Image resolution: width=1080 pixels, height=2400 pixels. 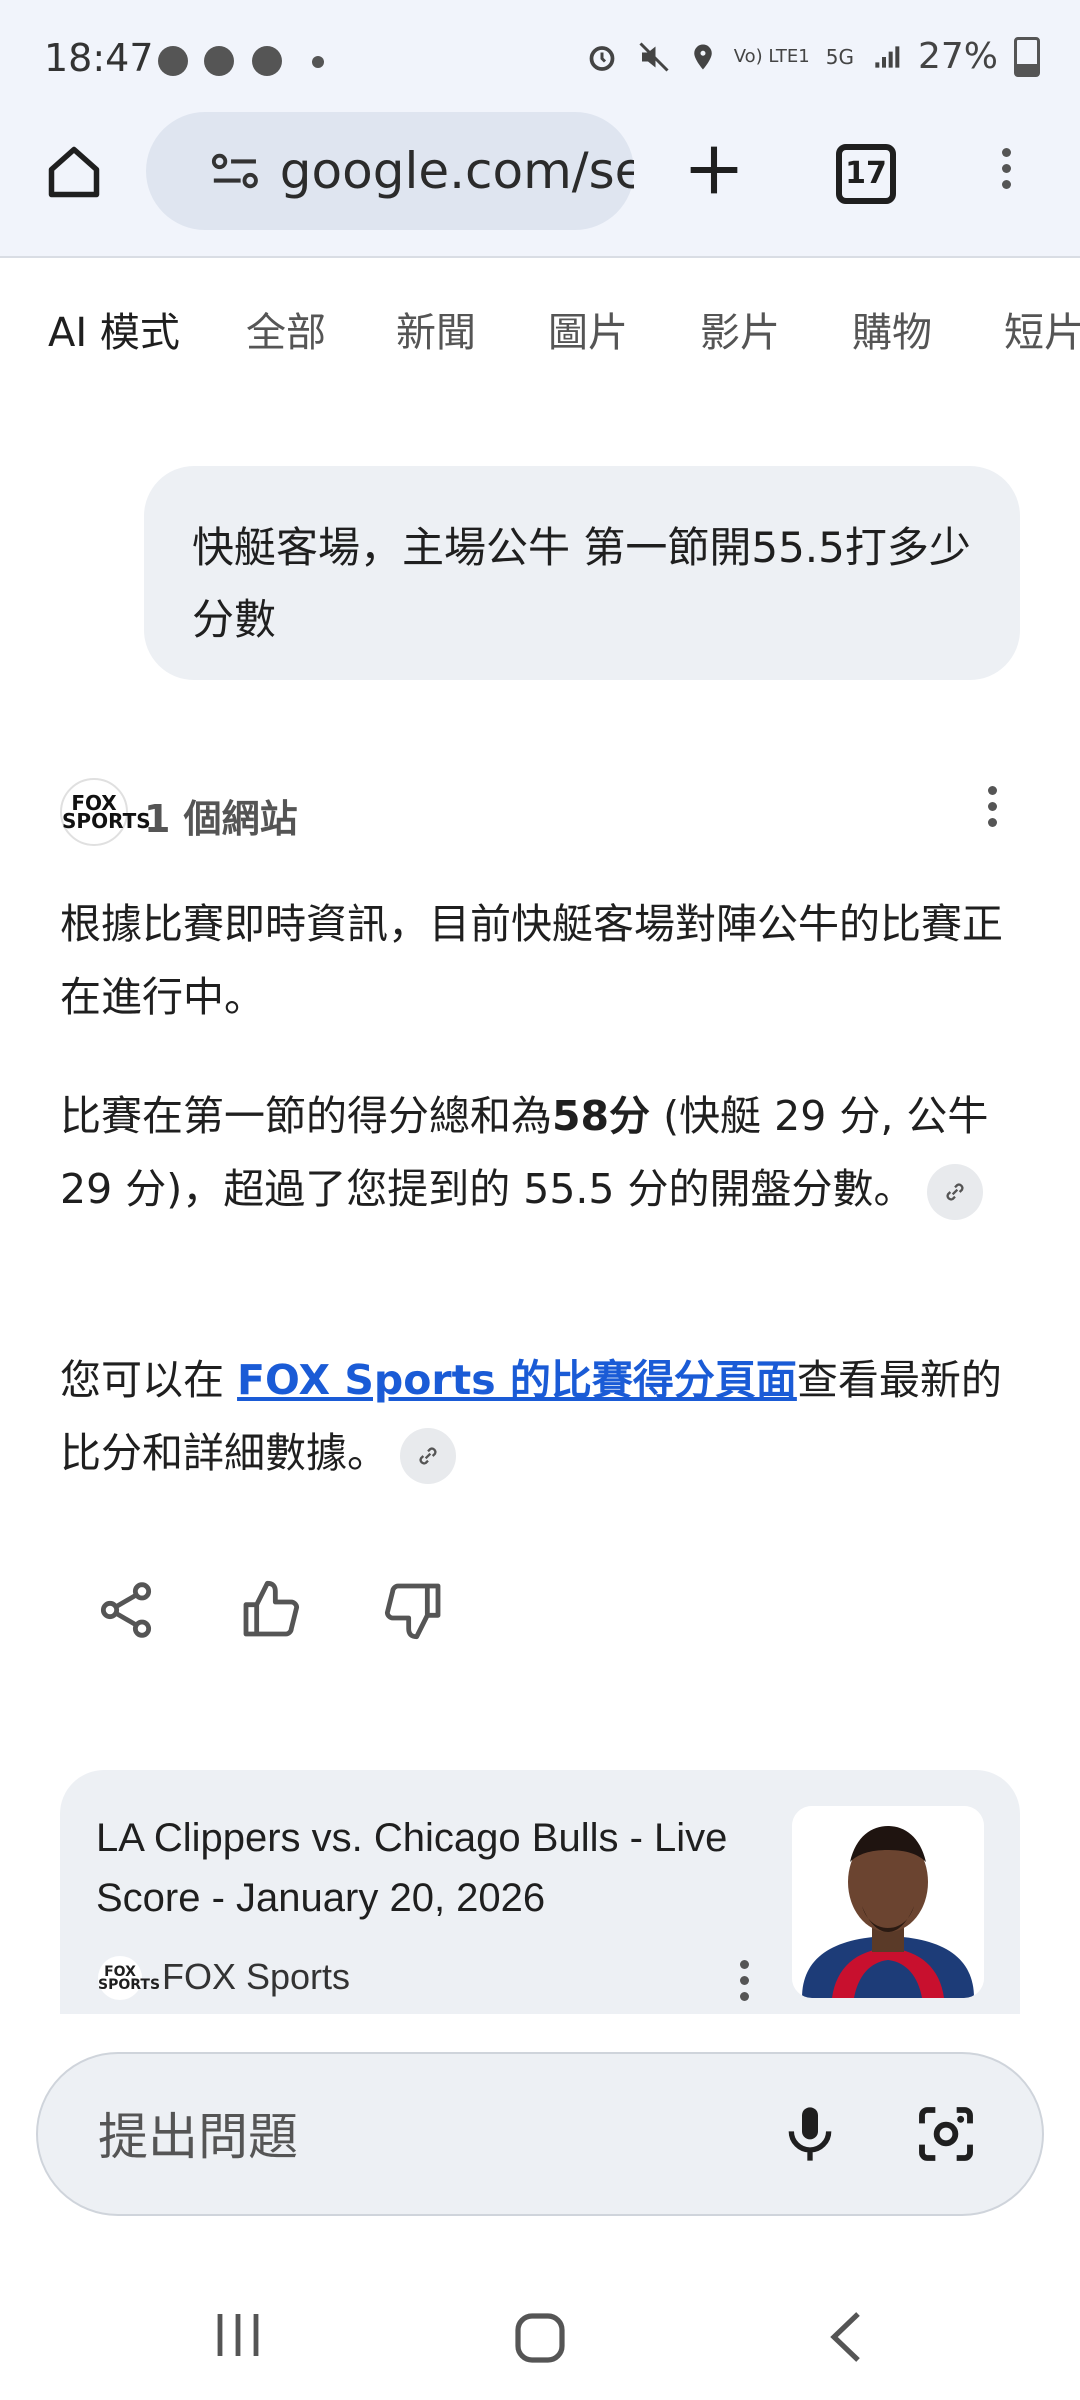 I want to click on user-query-bubble: 快艇客場，主場公牛 第一節開55.5打多少分數, so click(x=582, y=573).